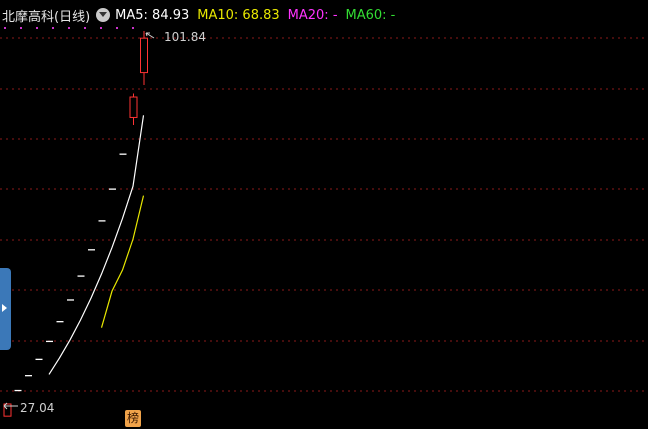 This screenshot has width=648, height=429. What do you see at coordinates (370, 15) in the screenshot?
I see `ma60-indicator: MA60: -` at bounding box center [370, 15].